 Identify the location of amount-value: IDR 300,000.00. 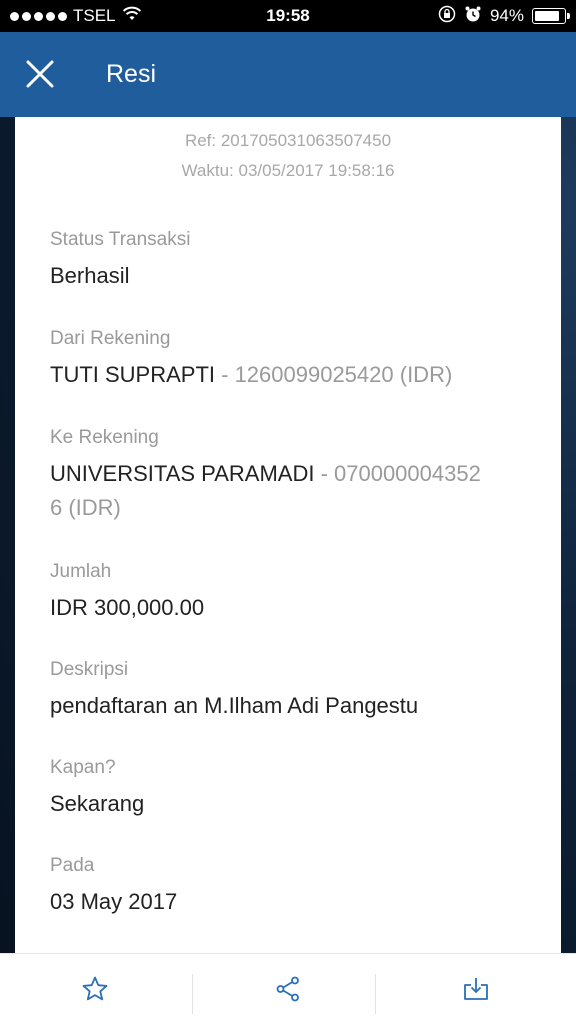
(127, 607).